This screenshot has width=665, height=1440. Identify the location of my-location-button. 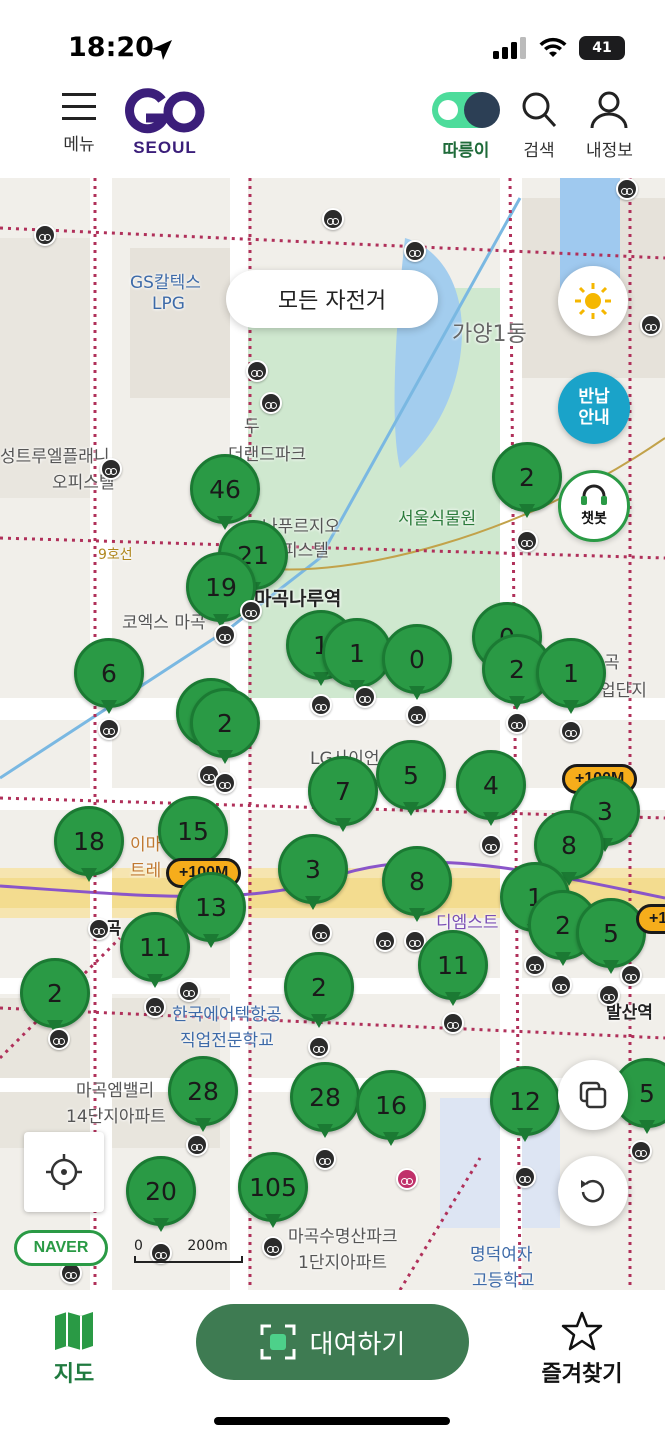
(64, 1172).